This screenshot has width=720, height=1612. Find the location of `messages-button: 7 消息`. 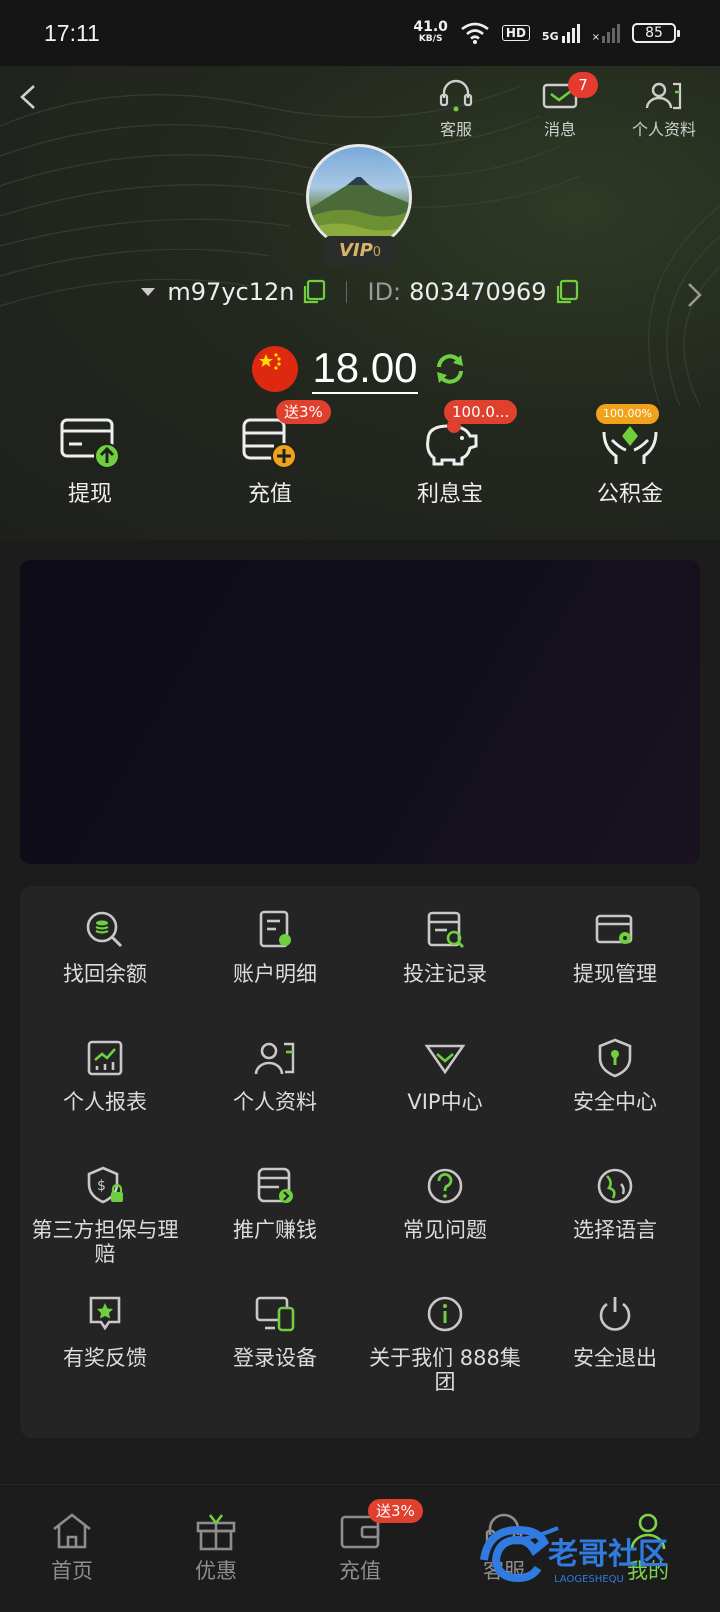

messages-button: 7 消息 is located at coordinates (561, 106).